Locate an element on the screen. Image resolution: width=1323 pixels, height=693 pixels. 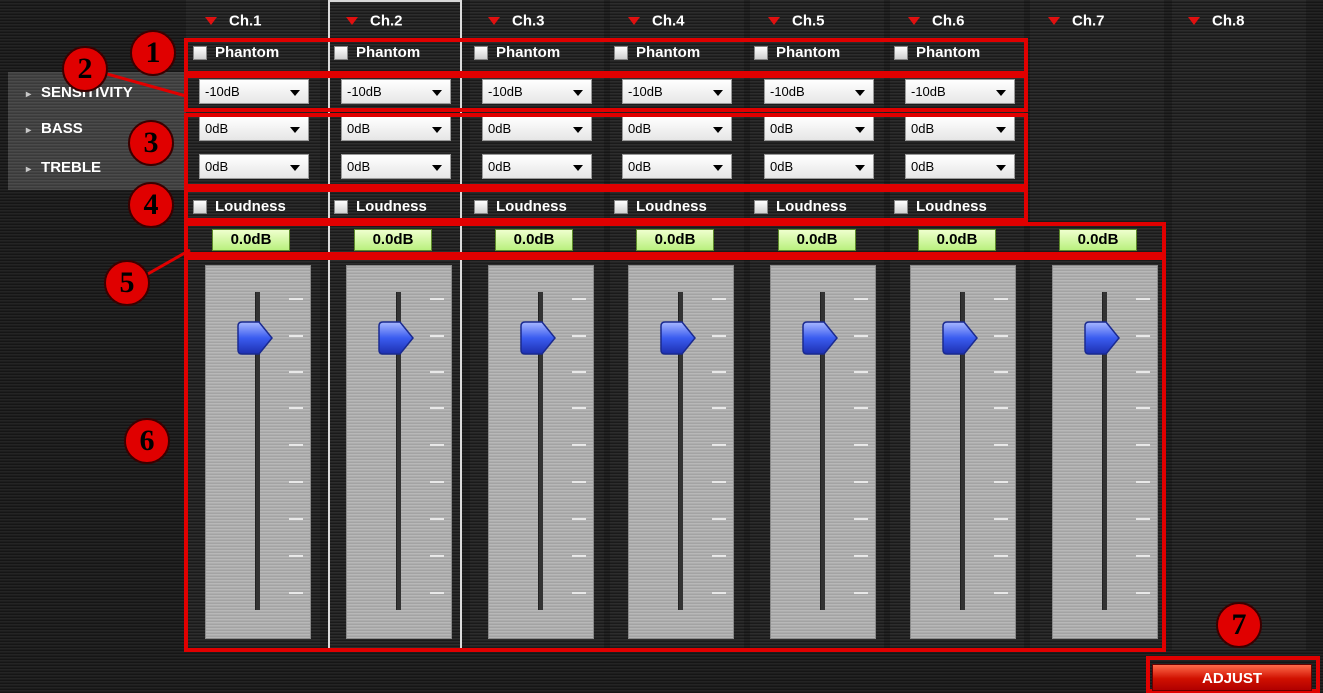
callout-6: 6 is located at coordinates (147, 441).